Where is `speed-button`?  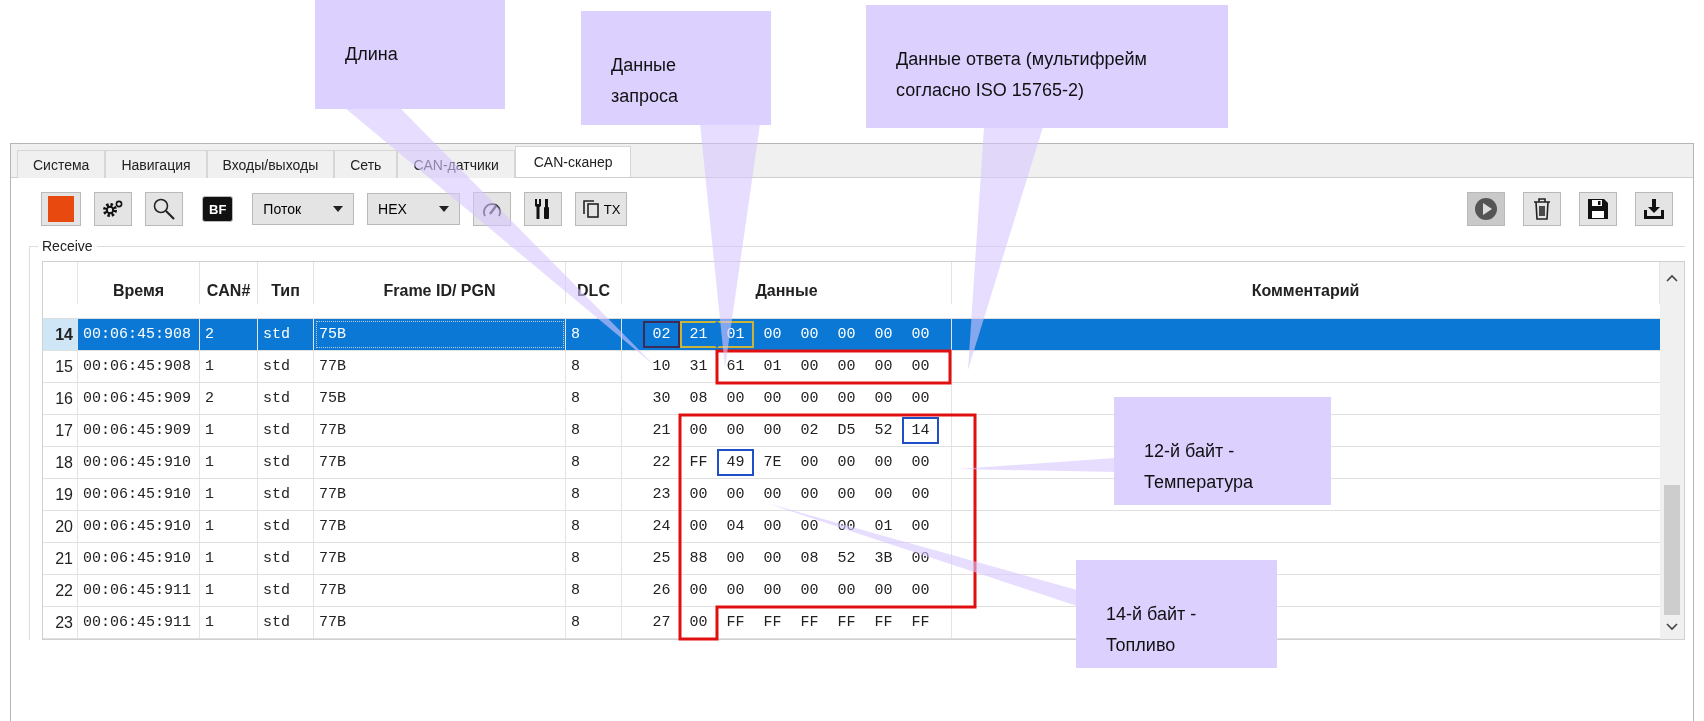
speed-button is located at coordinates (491, 209).